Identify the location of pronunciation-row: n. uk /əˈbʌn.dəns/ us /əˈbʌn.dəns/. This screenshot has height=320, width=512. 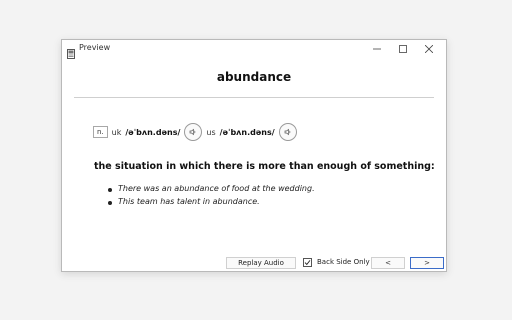
(197, 132).